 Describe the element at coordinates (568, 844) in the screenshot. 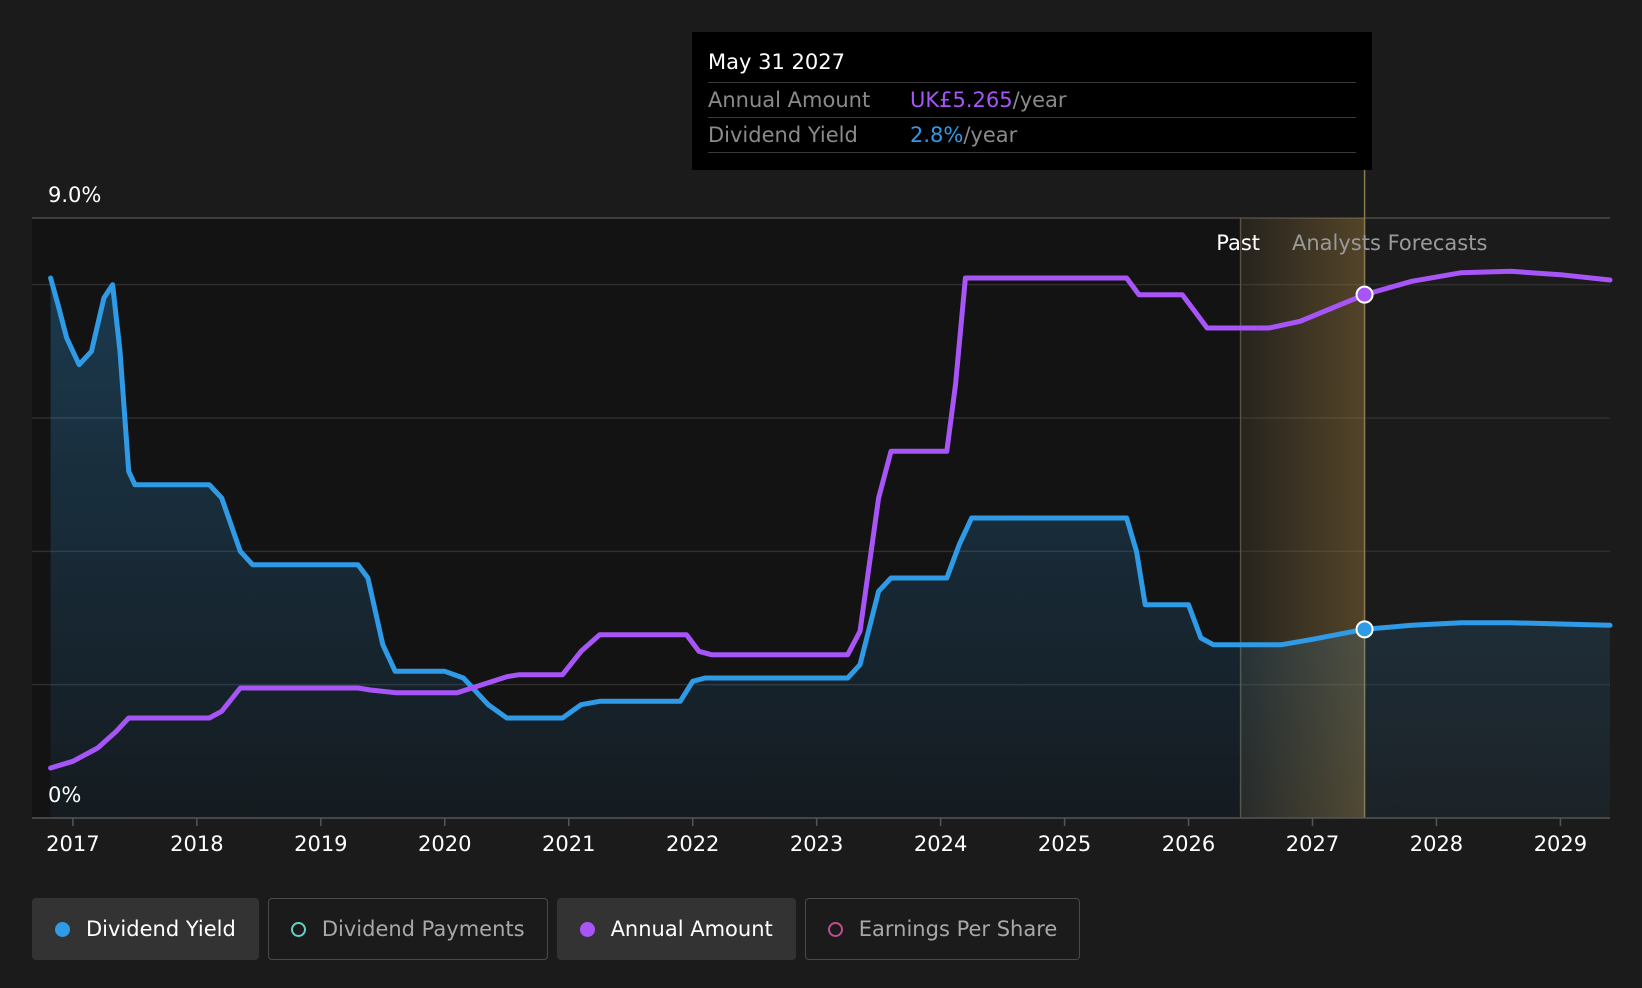

I see `x-tick-label: 2021` at that location.